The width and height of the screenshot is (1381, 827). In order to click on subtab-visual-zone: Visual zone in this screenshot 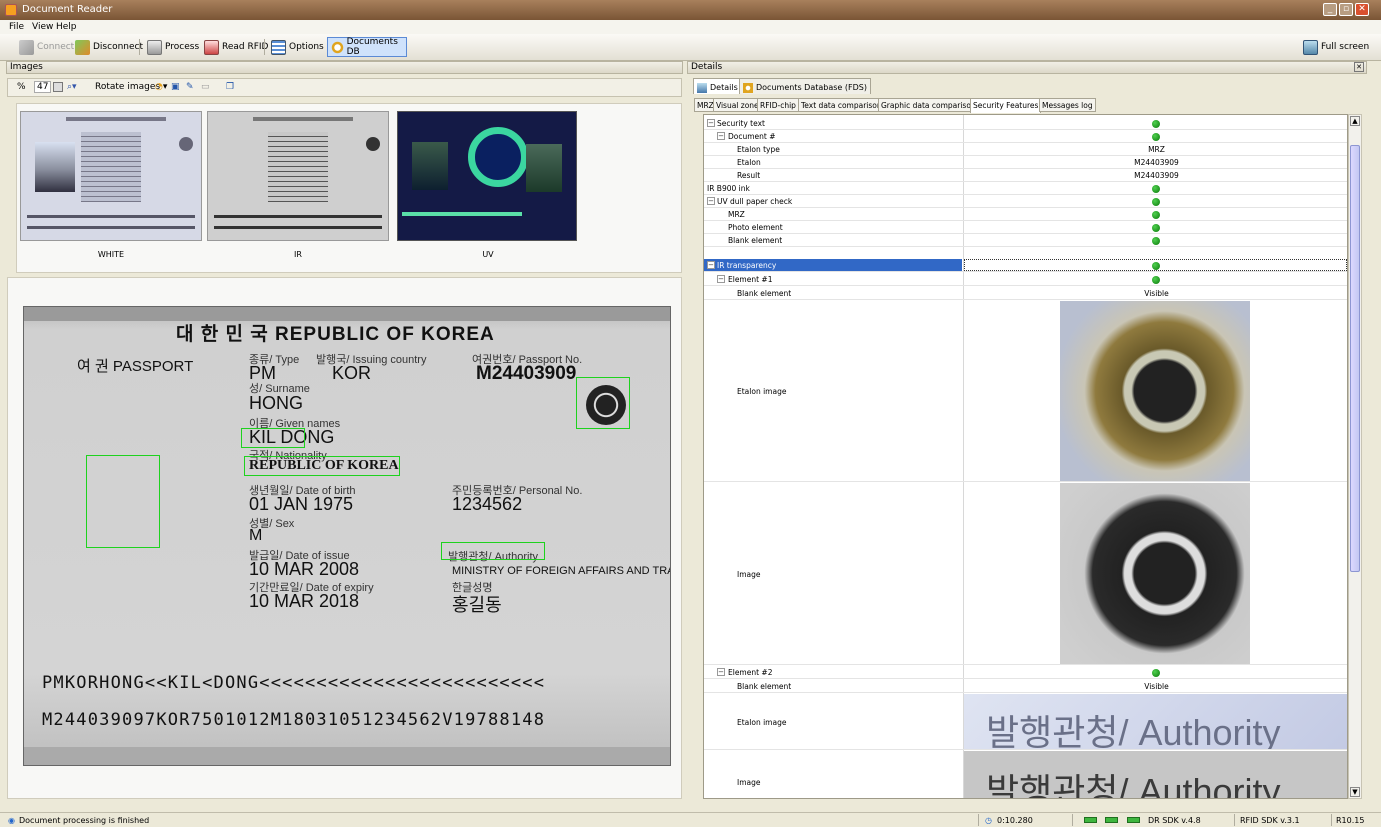, I will do `click(737, 105)`.